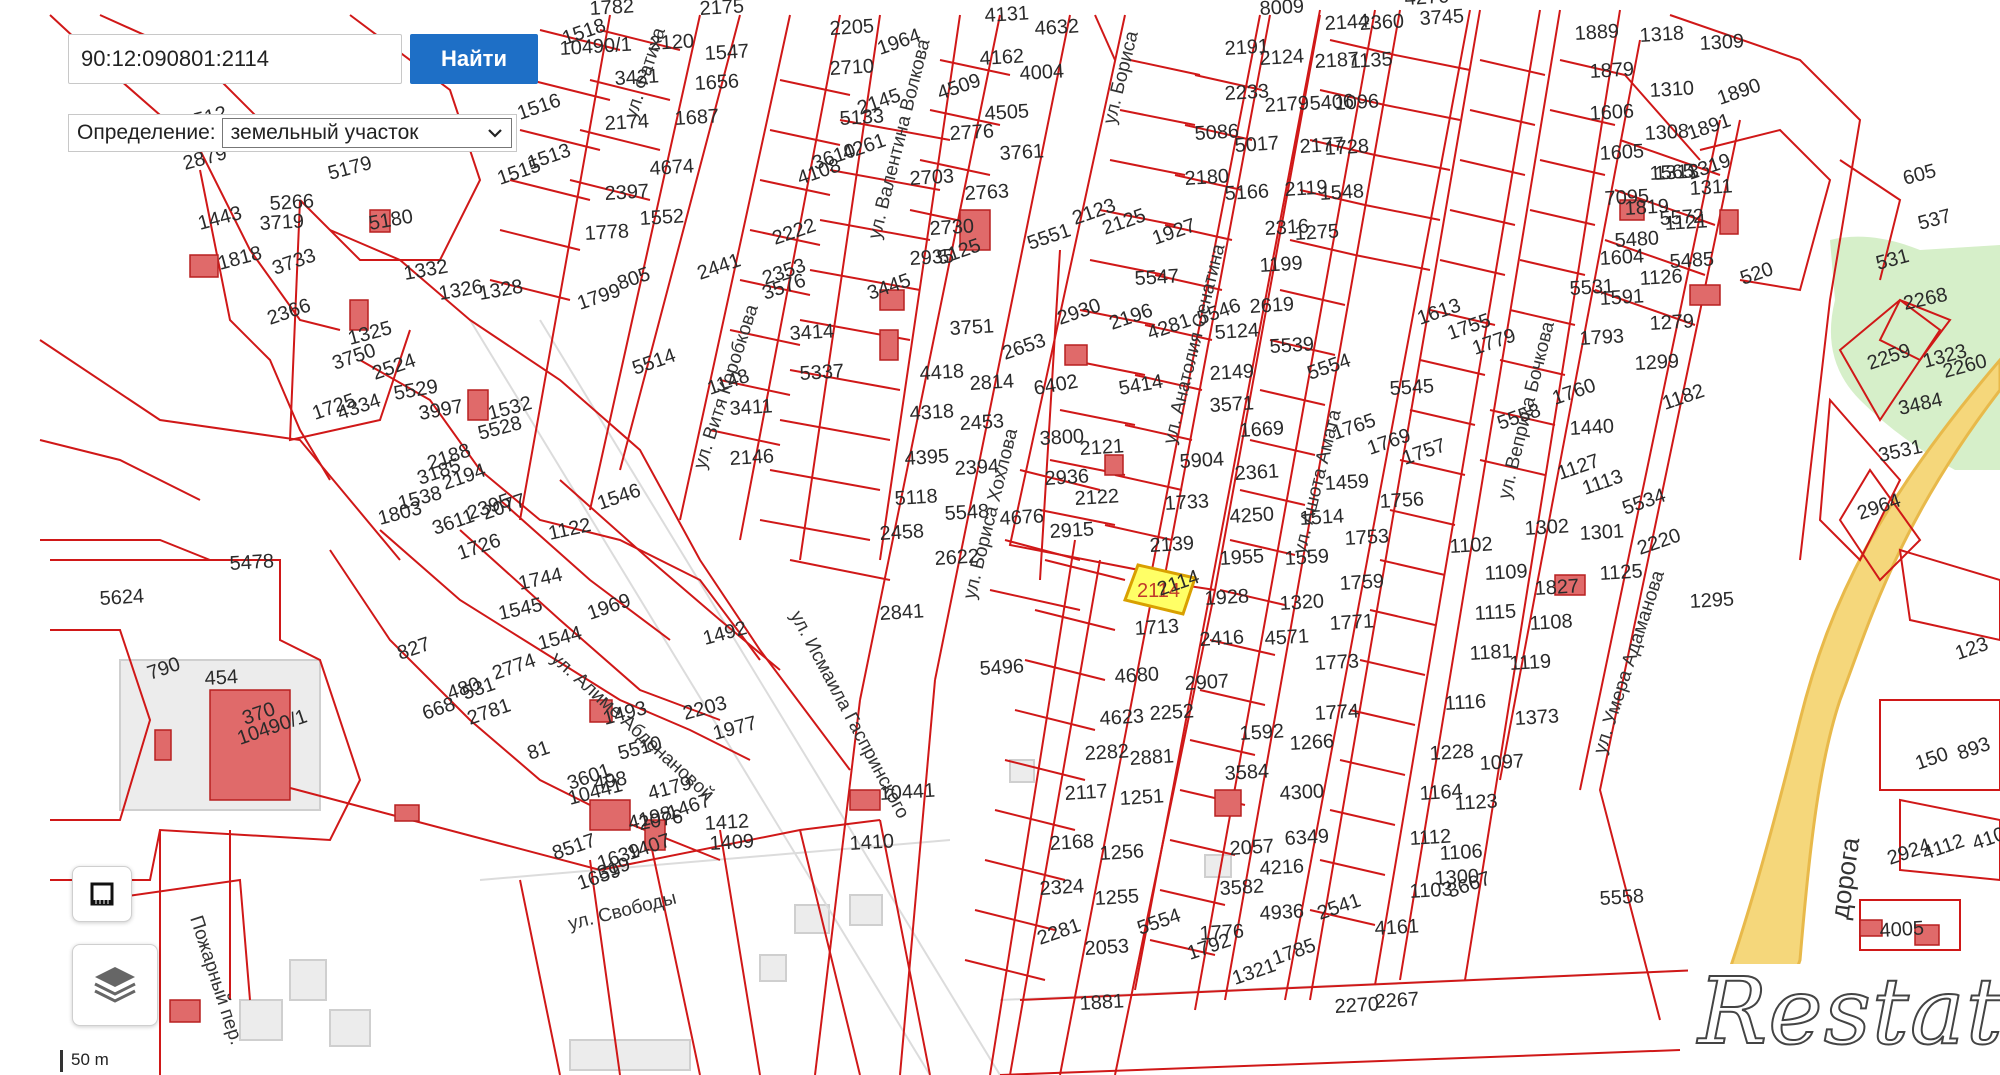 This screenshot has width=2000, height=1075. What do you see at coordinates (1252, 515) in the screenshot?
I see `parcel-number-label: 4250` at bounding box center [1252, 515].